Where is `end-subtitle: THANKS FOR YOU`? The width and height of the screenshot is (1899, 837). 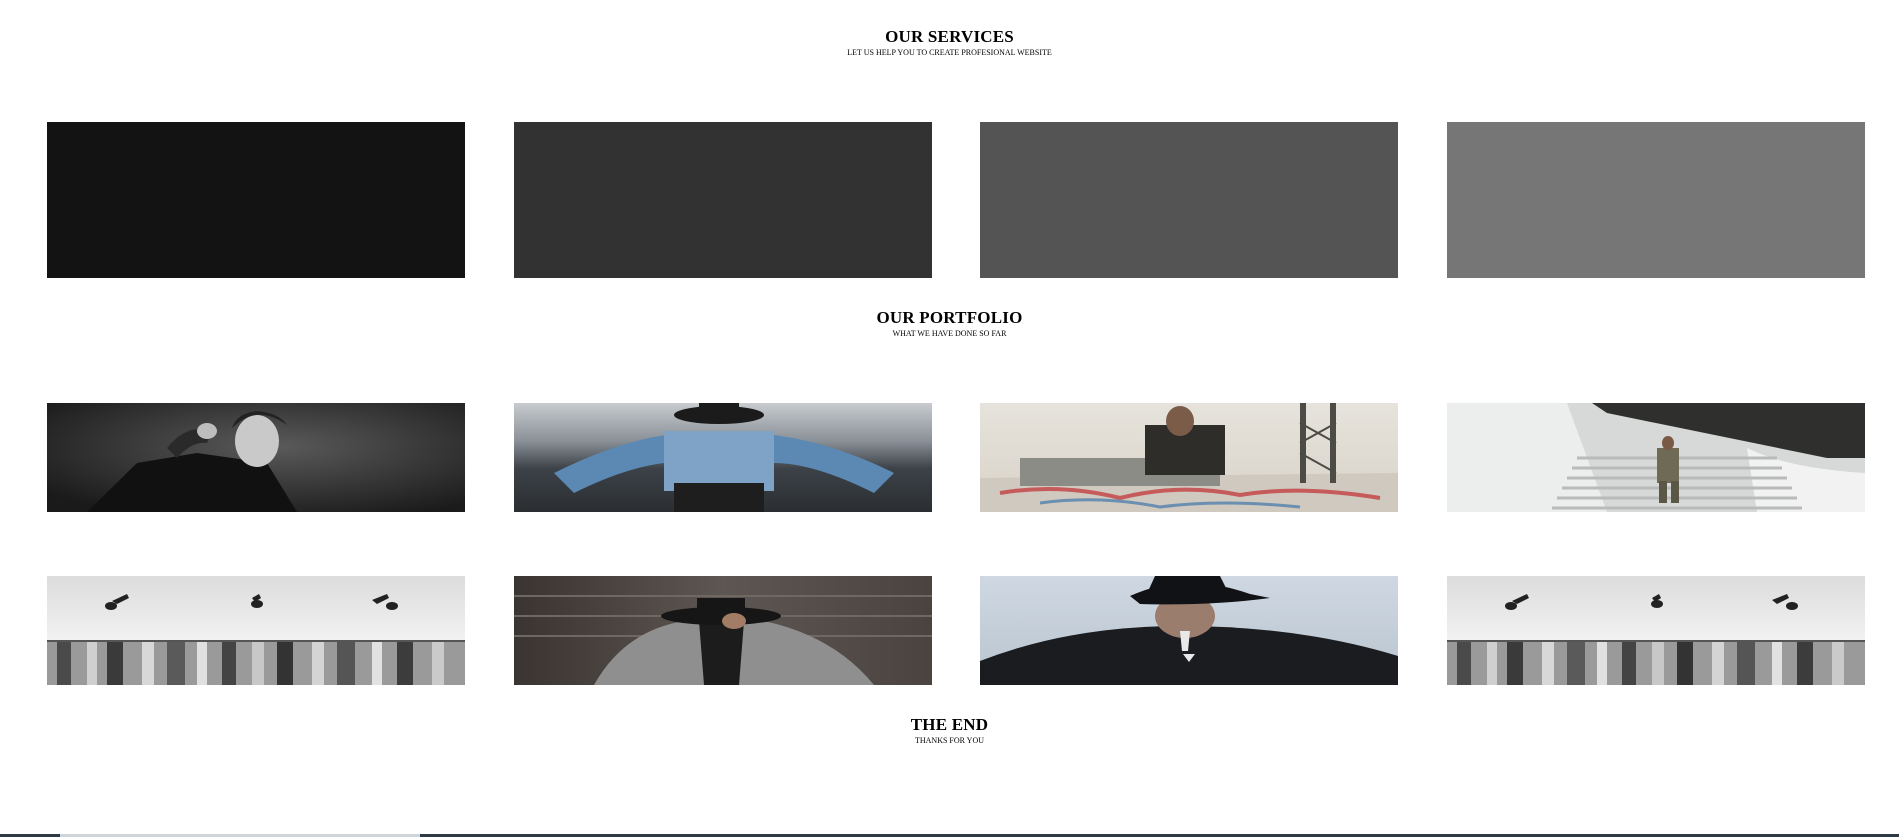 end-subtitle: THANKS FOR YOU is located at coordinates (949, 740).